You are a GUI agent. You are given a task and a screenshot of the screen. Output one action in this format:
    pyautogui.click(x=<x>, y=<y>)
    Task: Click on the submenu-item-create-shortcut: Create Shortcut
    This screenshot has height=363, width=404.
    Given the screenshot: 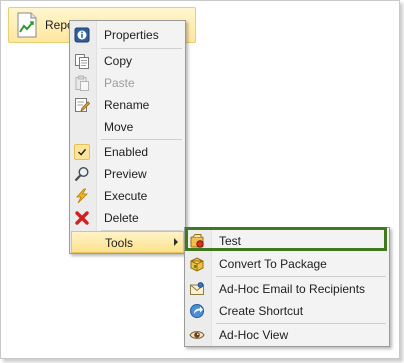 What is the action you would take?
    pyautogui.click(x=287, y=311)
    